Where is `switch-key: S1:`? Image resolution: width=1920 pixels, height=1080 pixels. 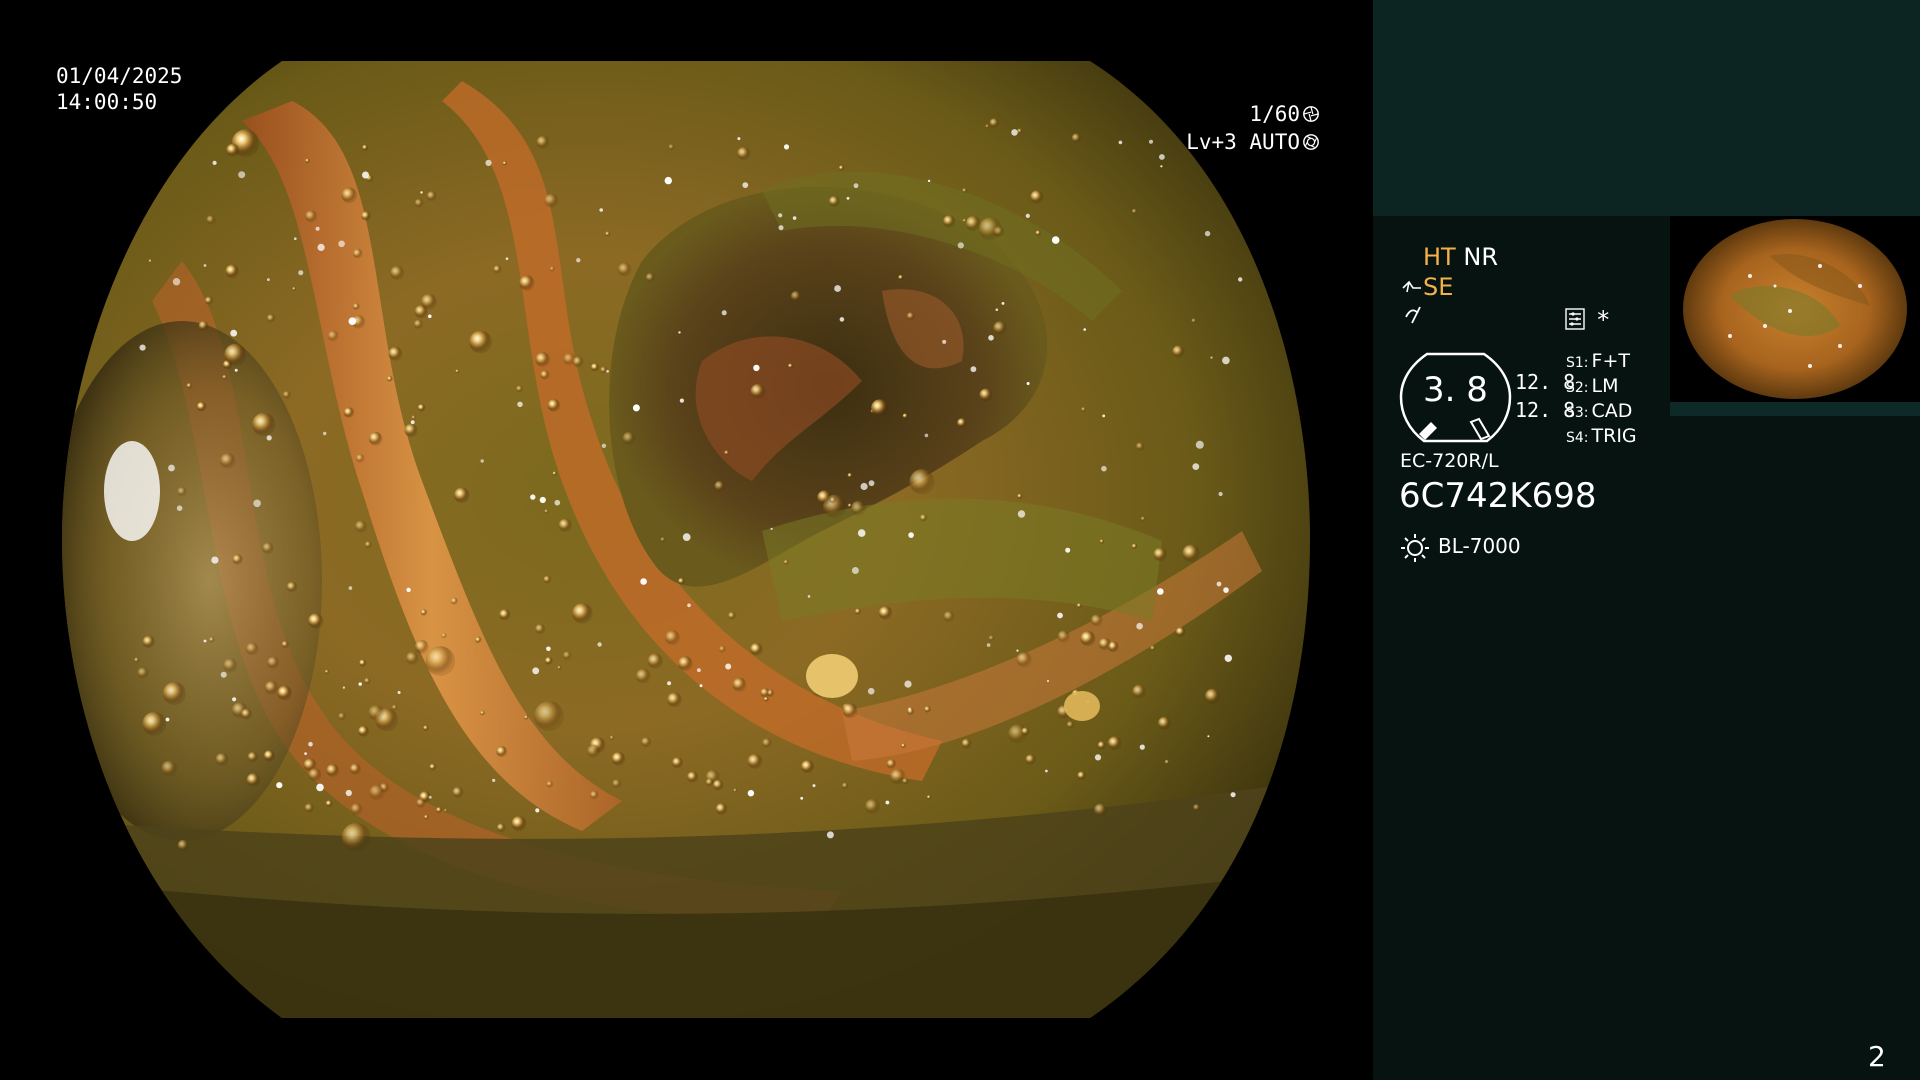 switch-key: S1: is located at coordinates (1577, 363).